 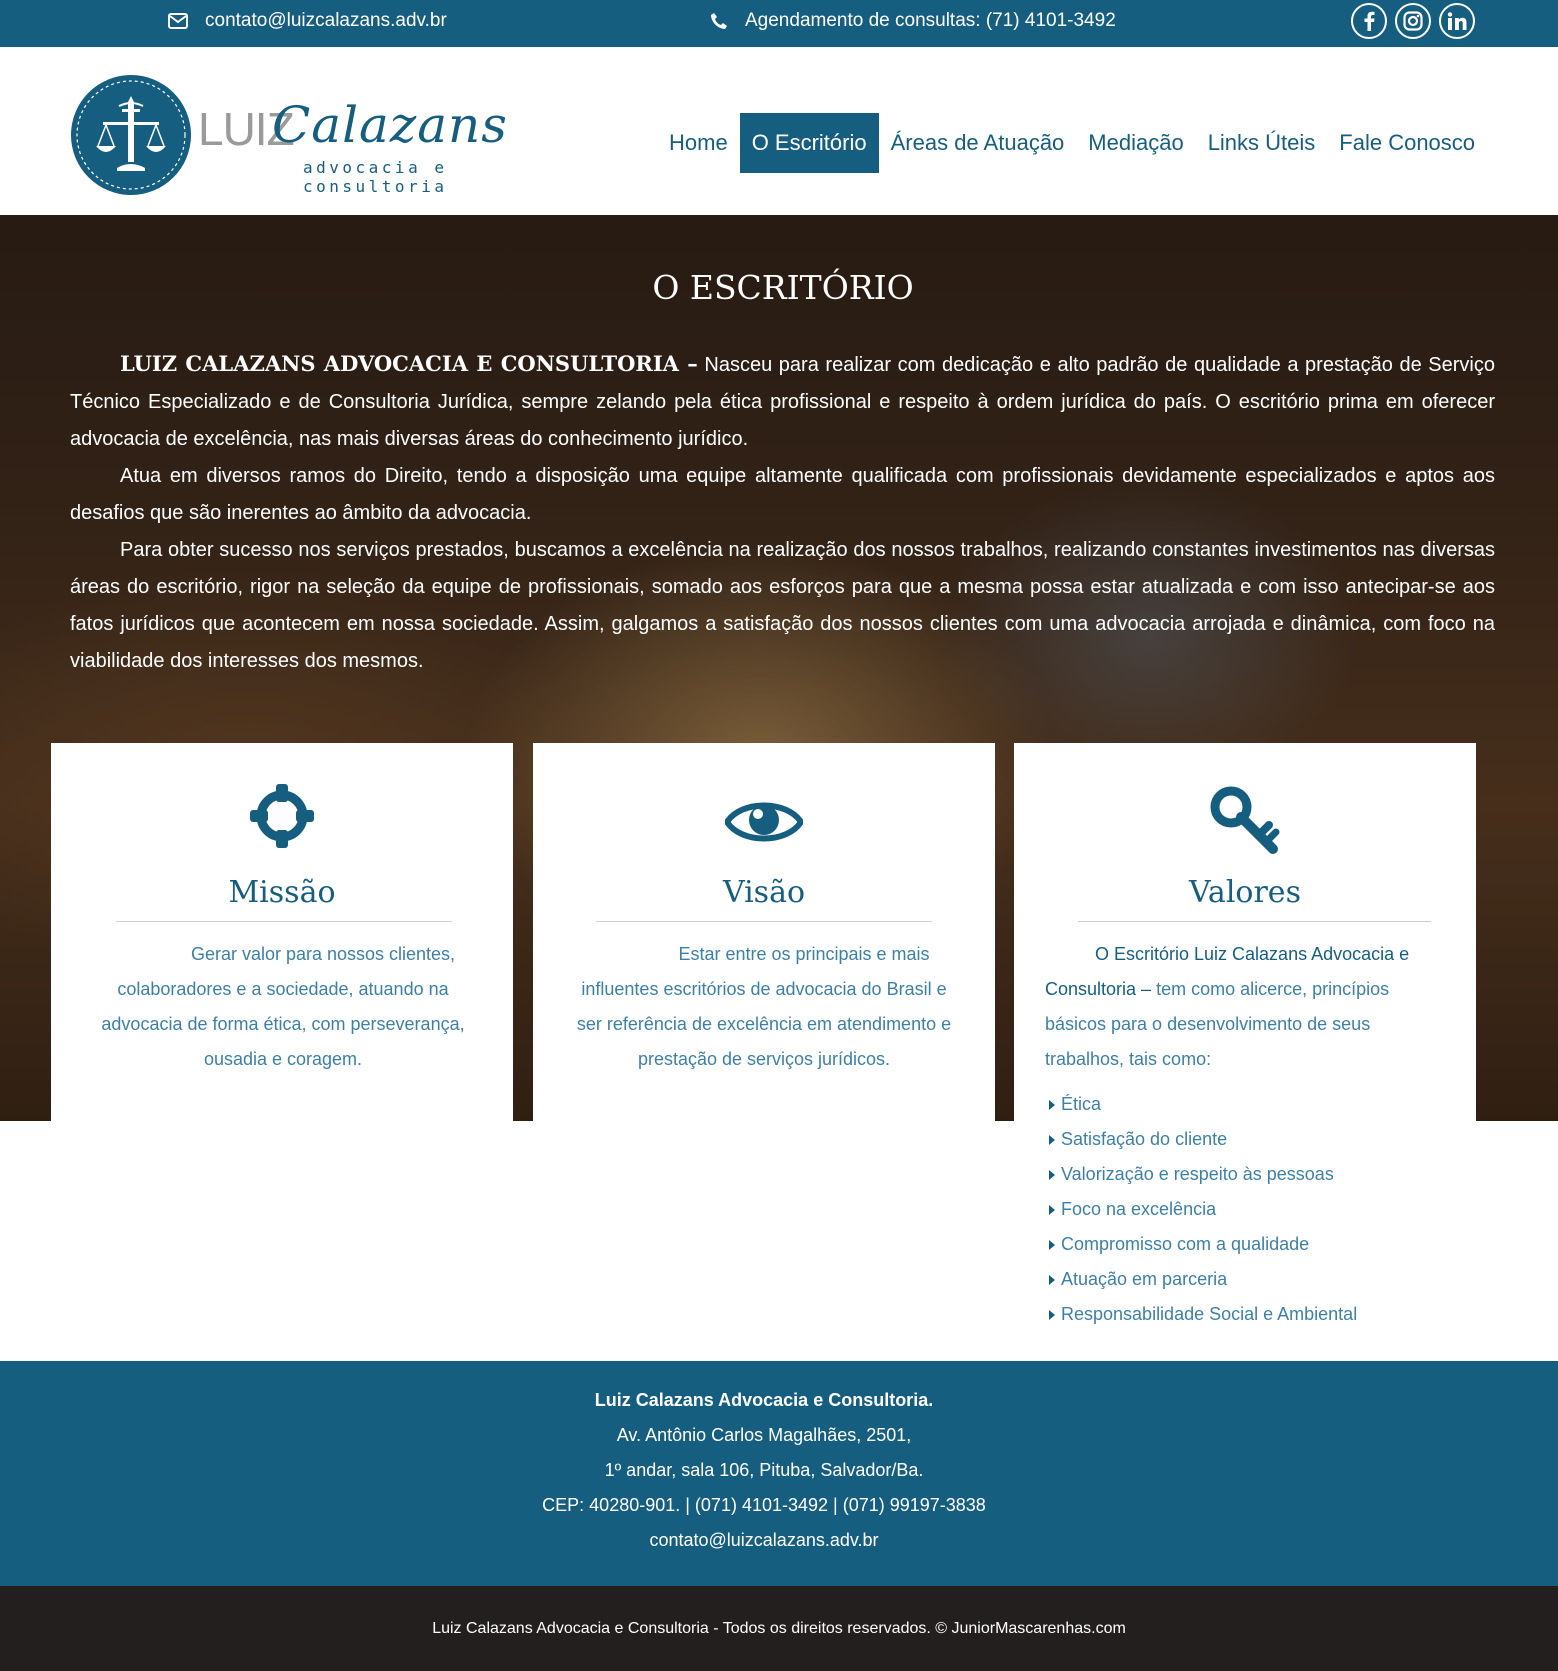 What do you see at coordinates (764, 1400) in the screenshot?
I see `footer-company: Luiz Calazans Advocacia e Consultoria.` at bounding box center [764, 1400].